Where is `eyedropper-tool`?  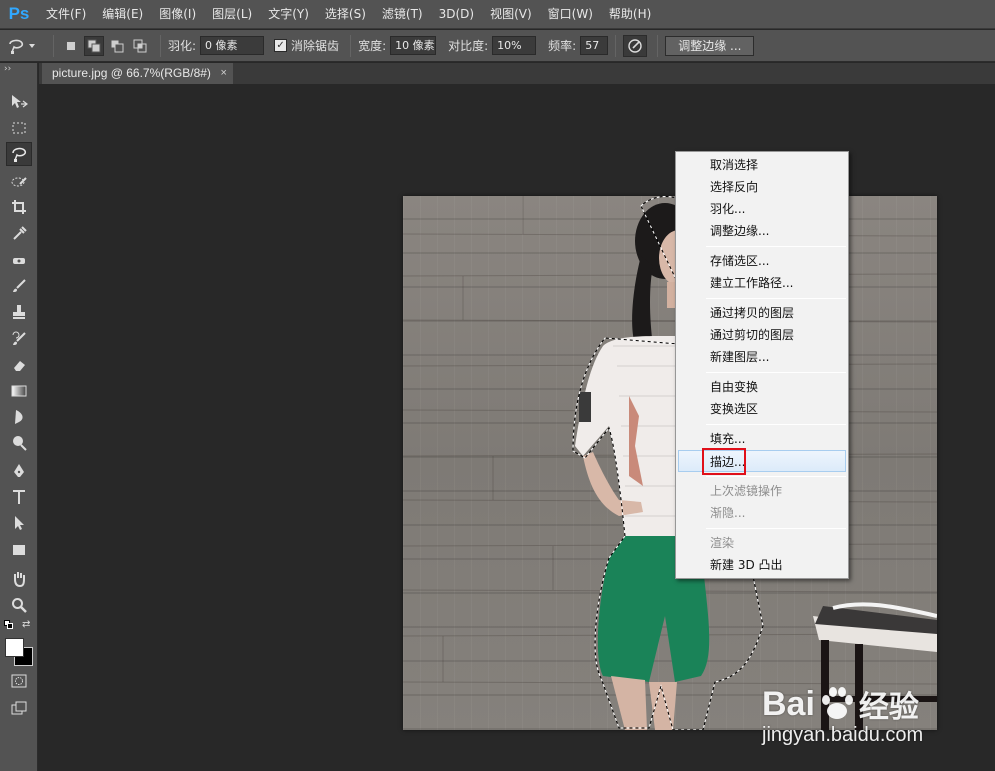 eyedropper-tool is located at coordinates (19, 233).